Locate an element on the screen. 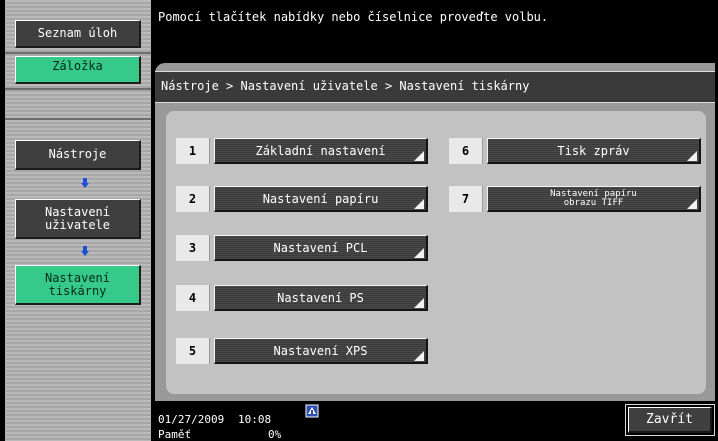 This screenshot has width=718, height=441. footer-date: 01/27/2009 is located at coordinates (191, 419).